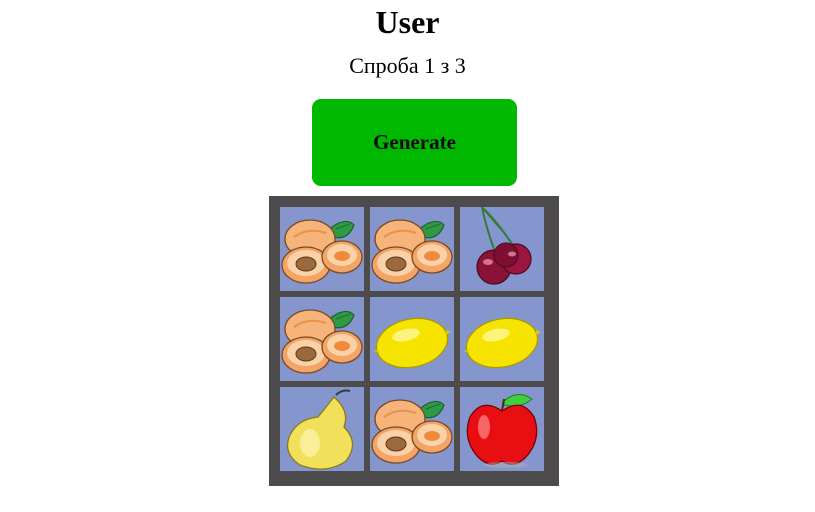  What do you see at coordinates (407, 65) in the screenshot?
I see `attempt-counter: Спроба 1 з 3` at bounding box center [407, 65].